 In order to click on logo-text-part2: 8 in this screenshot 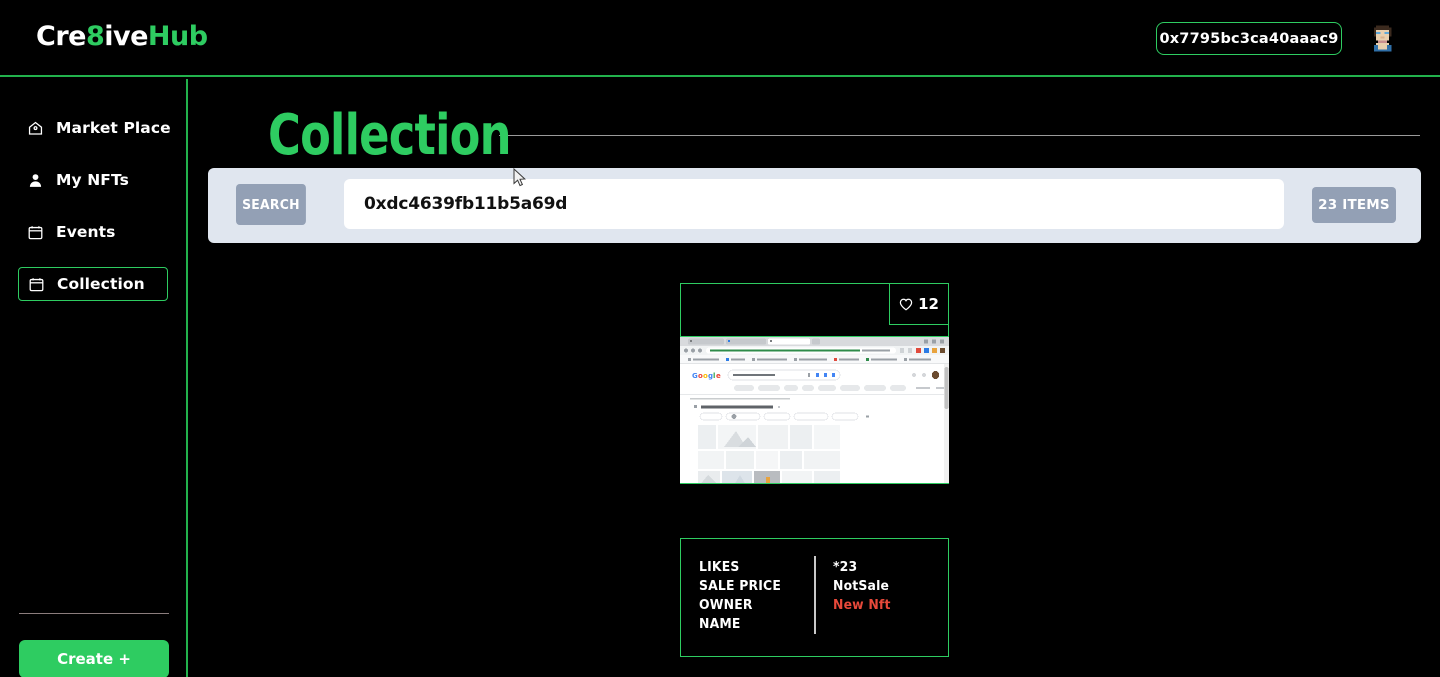, I will do `click(95, 36)`.